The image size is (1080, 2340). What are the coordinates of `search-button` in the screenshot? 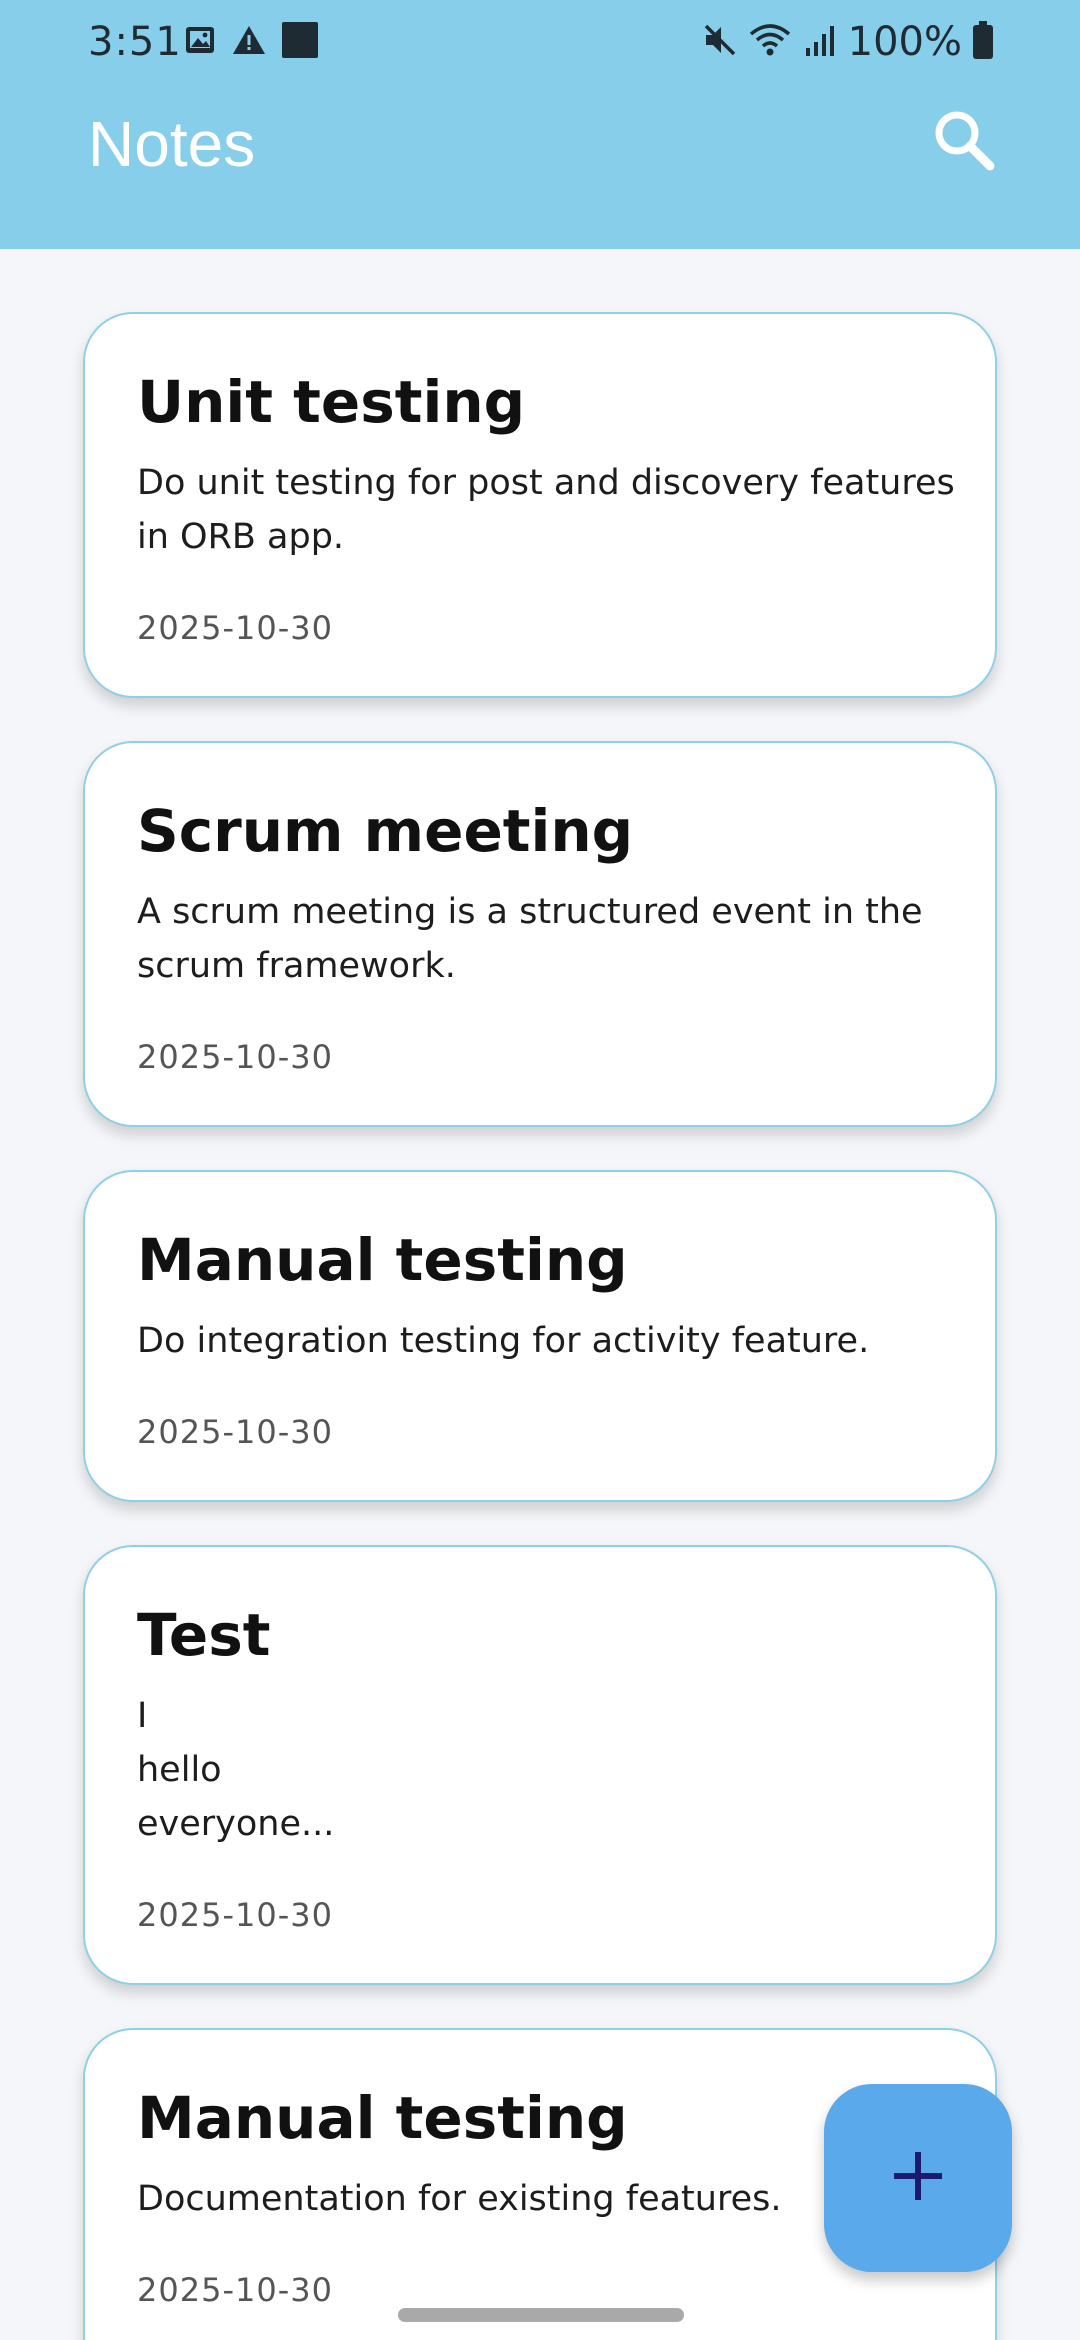 It's located at (964, 142).